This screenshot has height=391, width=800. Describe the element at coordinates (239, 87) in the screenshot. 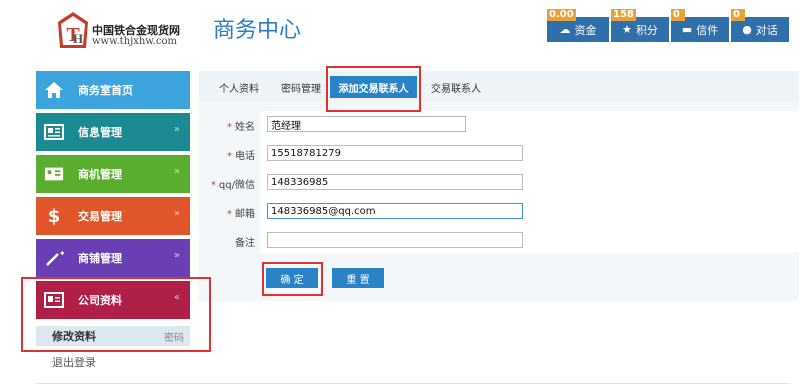

I see `tab-personal: 个人资料` at that location.